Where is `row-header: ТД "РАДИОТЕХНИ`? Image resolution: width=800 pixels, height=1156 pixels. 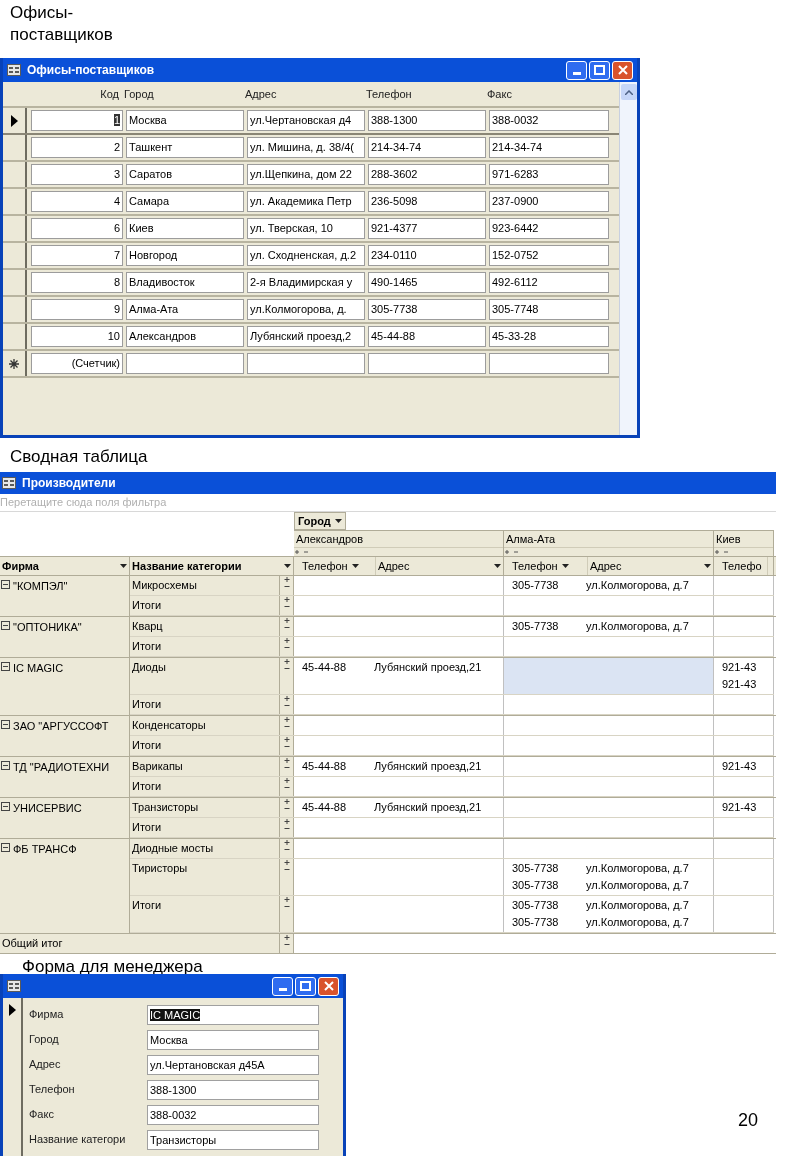
row-header: ТД "РАДИОТЕХНИ is located at coordinates (65, 777).